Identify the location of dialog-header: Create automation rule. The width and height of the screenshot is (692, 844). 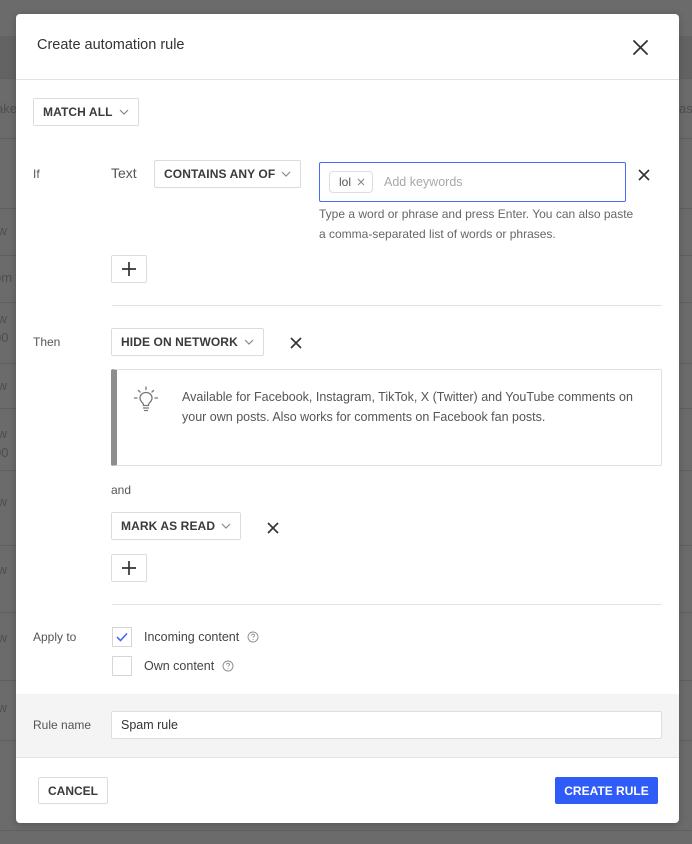
(347, 47).